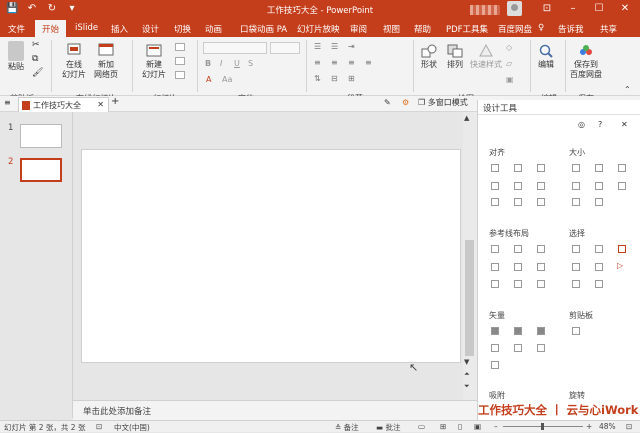 This screenshot has height=433, width=640. Describe the element at coordinates (405, 103) in the screenshot. I see `gear-icon: ⚙` at that location.